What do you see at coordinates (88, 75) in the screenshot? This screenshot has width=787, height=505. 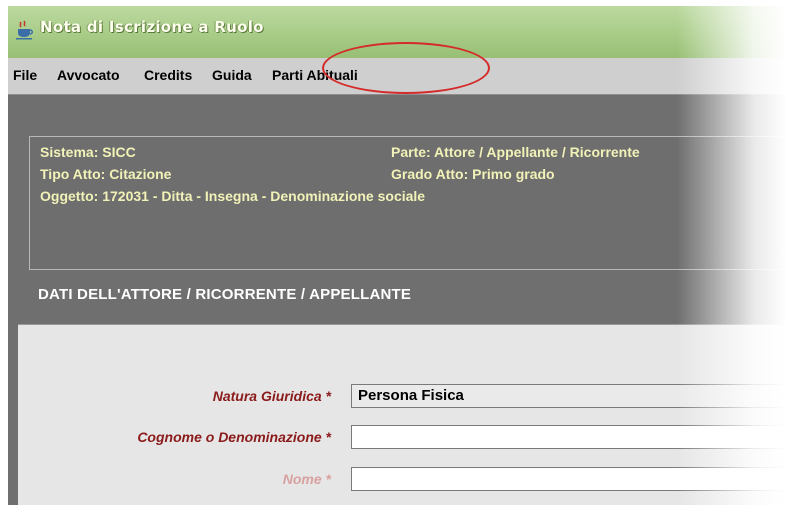 I see `menu-avvocato: Avvocato` at bounding box center [88, 75].